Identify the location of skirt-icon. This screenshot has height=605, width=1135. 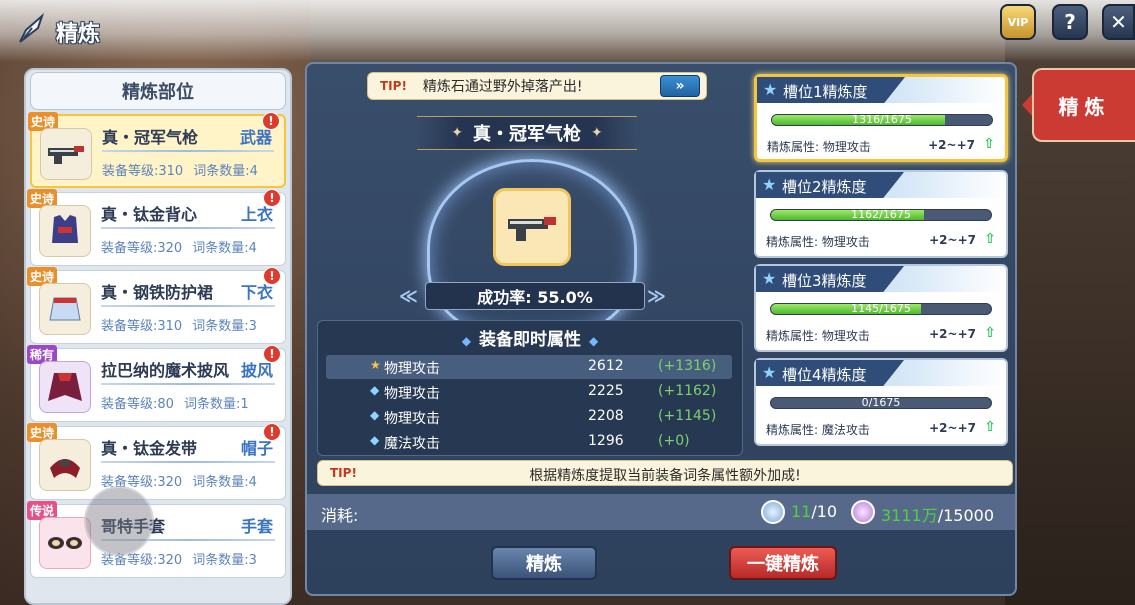
(65, 309).